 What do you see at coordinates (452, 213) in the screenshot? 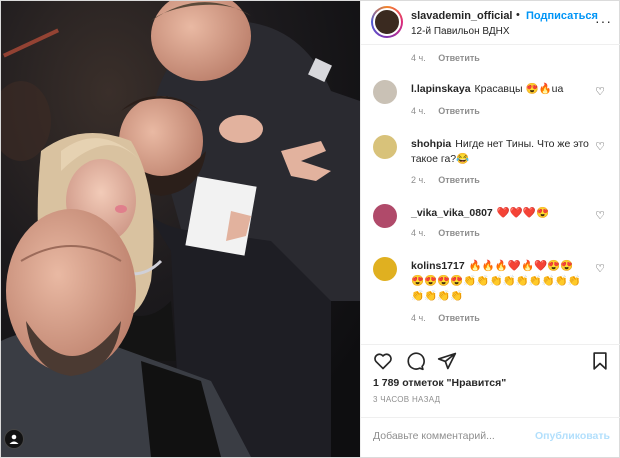
I see `commenter-username: _vika_vika_0807` at bounding box center [452, 213].